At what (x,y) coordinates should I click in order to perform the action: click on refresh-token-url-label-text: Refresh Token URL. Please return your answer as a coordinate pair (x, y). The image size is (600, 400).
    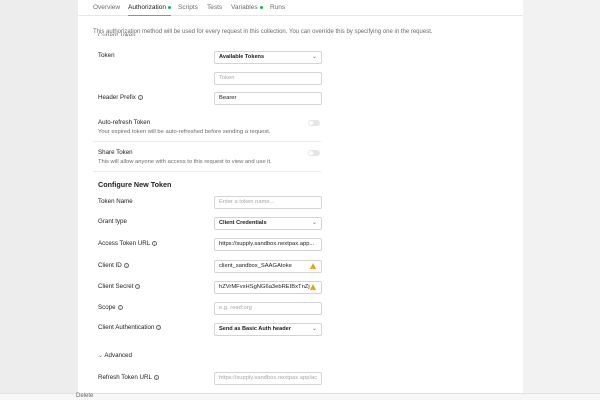
    Looking at the image, I should click on (125, 377).